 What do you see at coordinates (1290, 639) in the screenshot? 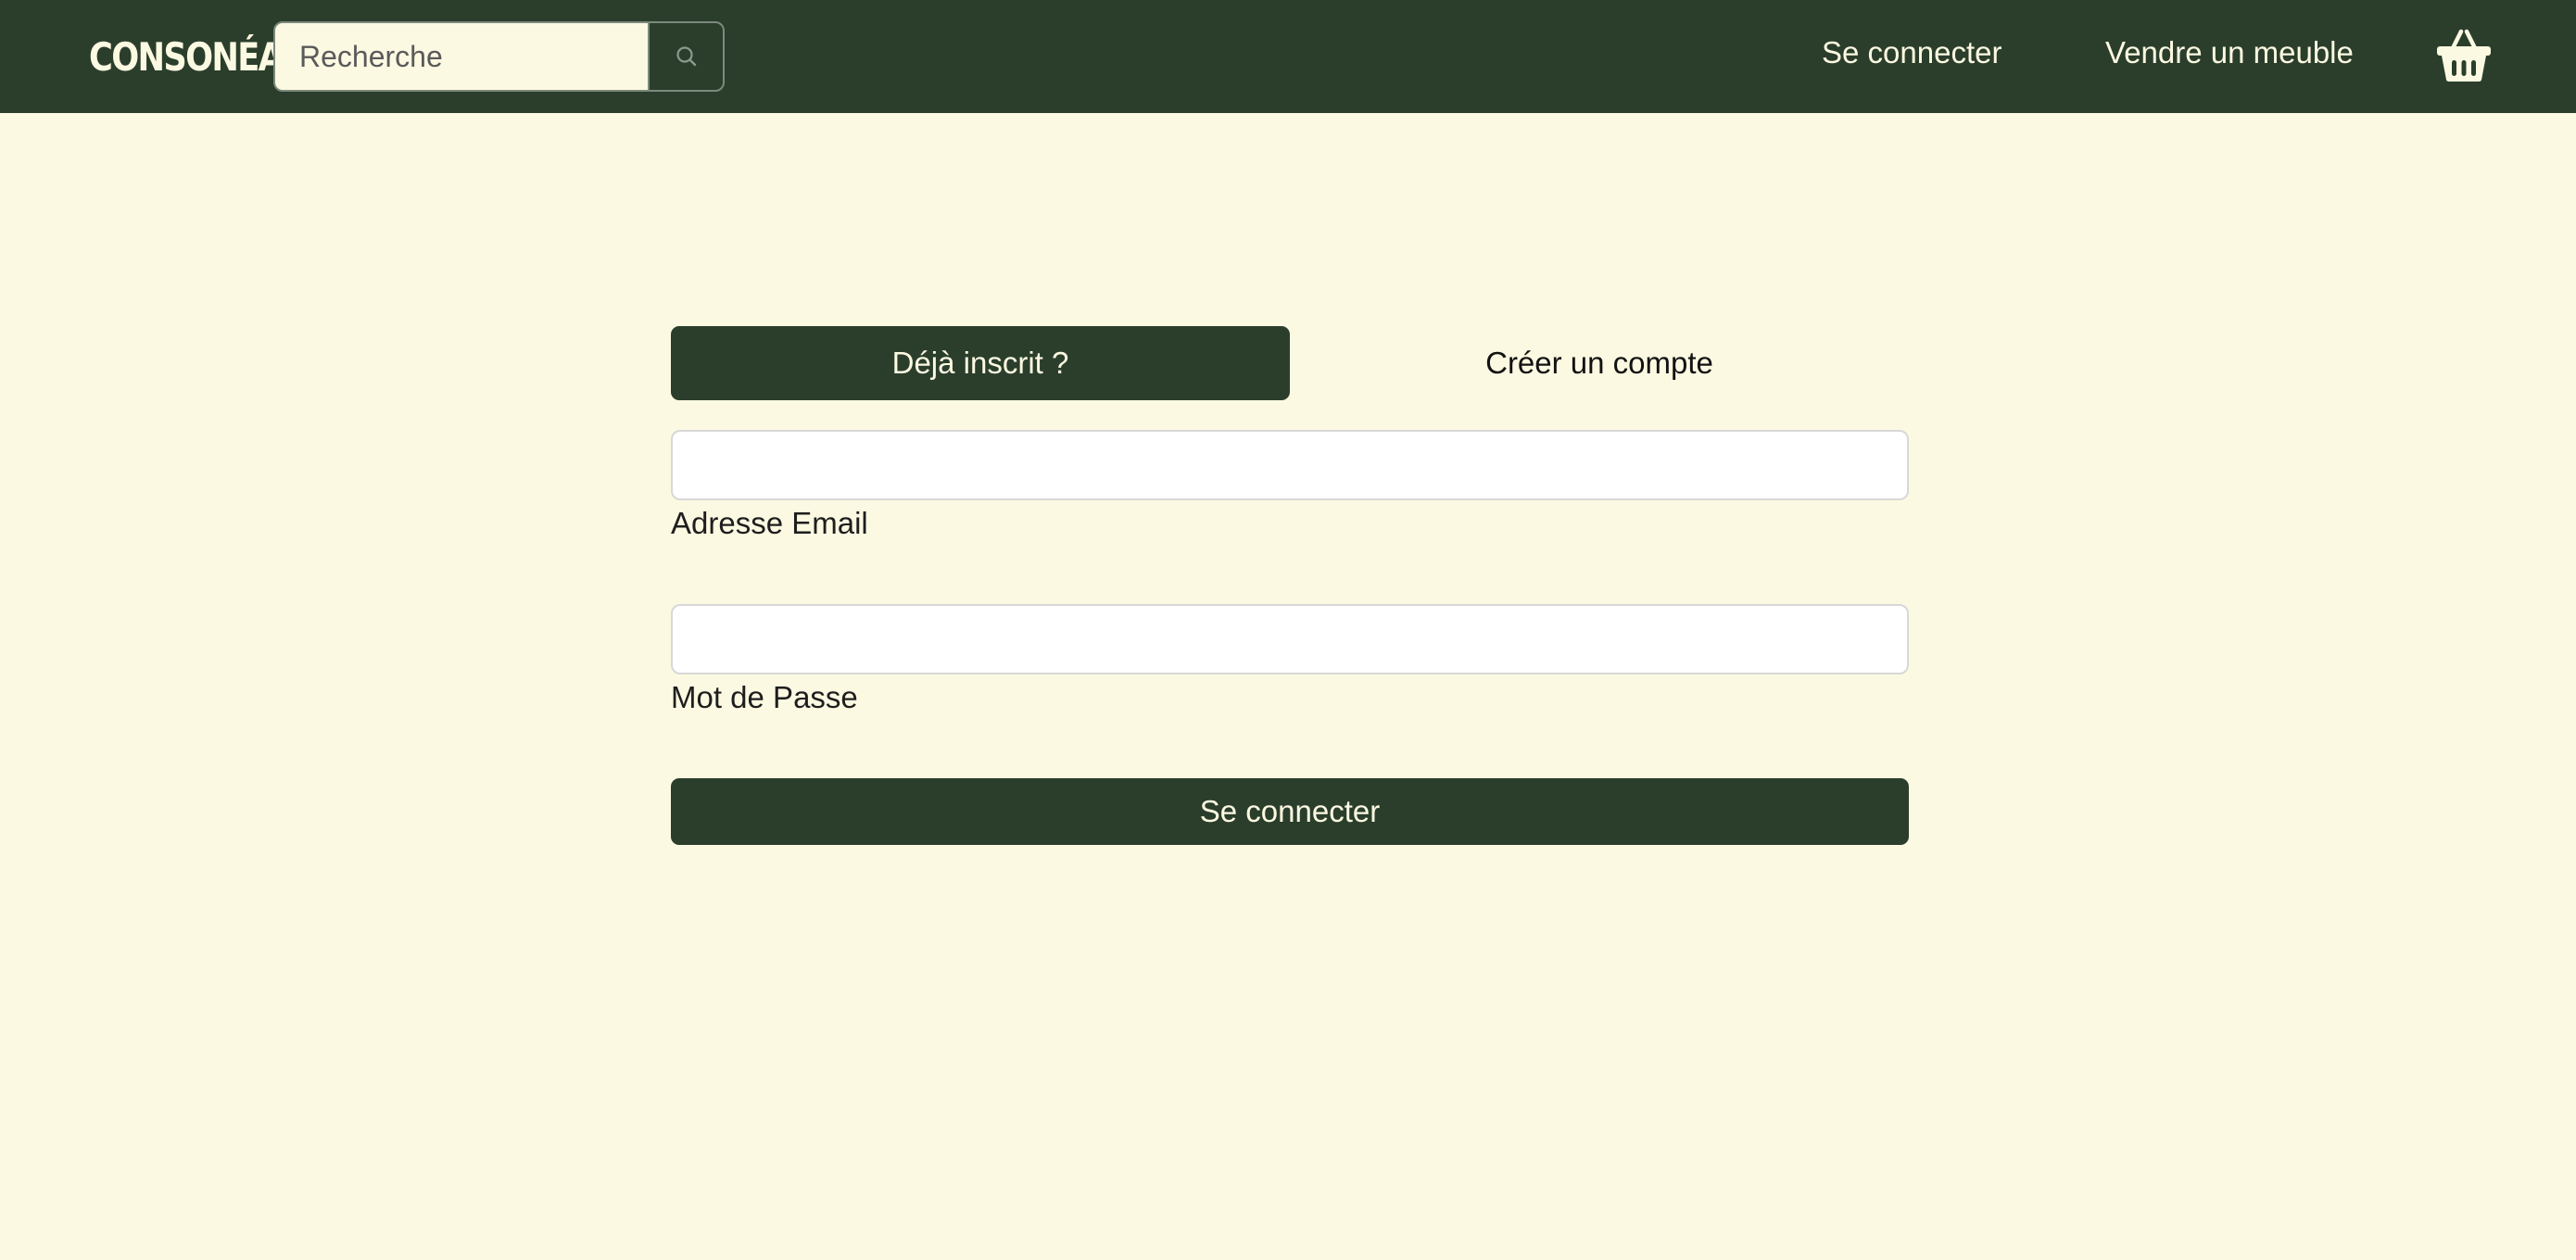
I see `password-field` at bounding box center [1290, 639].